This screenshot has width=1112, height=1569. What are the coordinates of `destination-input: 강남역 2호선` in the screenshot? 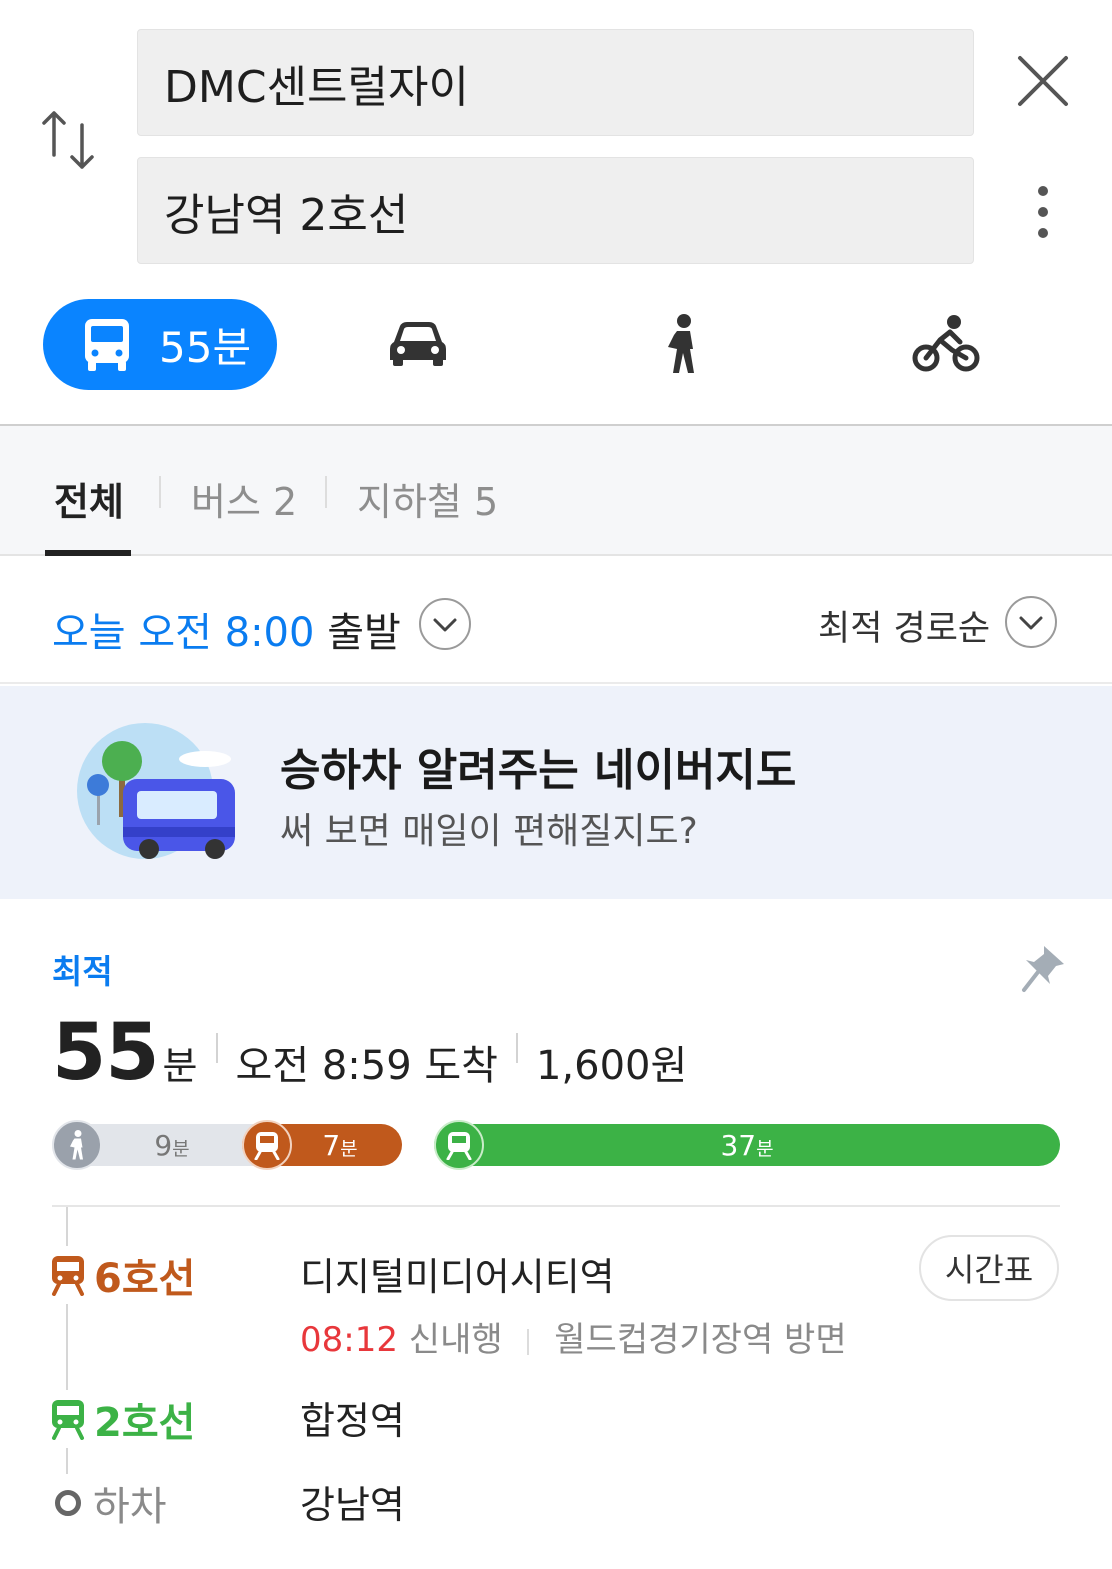 It's located at (555, 210).